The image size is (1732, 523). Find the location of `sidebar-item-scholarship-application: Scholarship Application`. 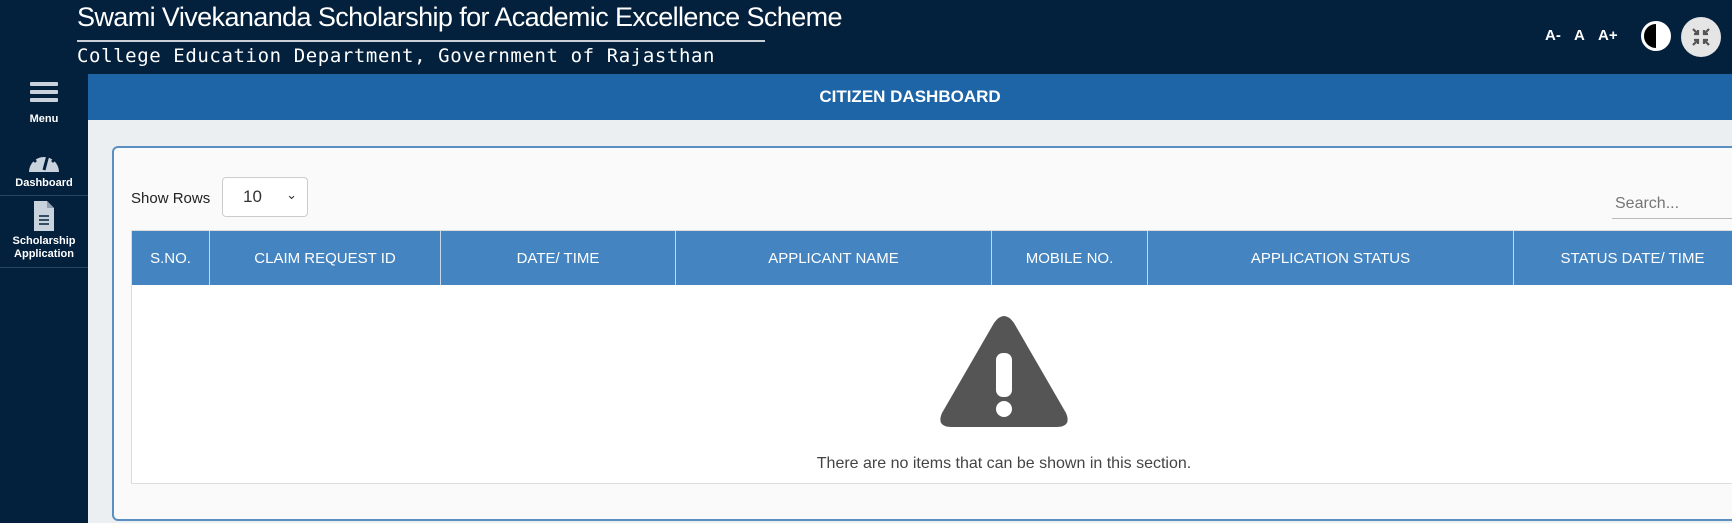

sidebar-item-scholarship-application: Scholarship Application is located at coordinates (44, 230).